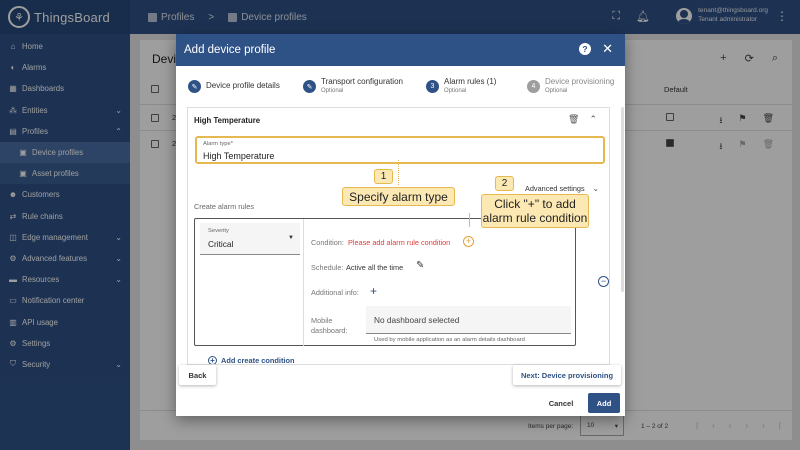 This screenshot has width=800, height=450. I want to click on alarm-type-field: Alarm type* High Temperature, so click(400, 150).